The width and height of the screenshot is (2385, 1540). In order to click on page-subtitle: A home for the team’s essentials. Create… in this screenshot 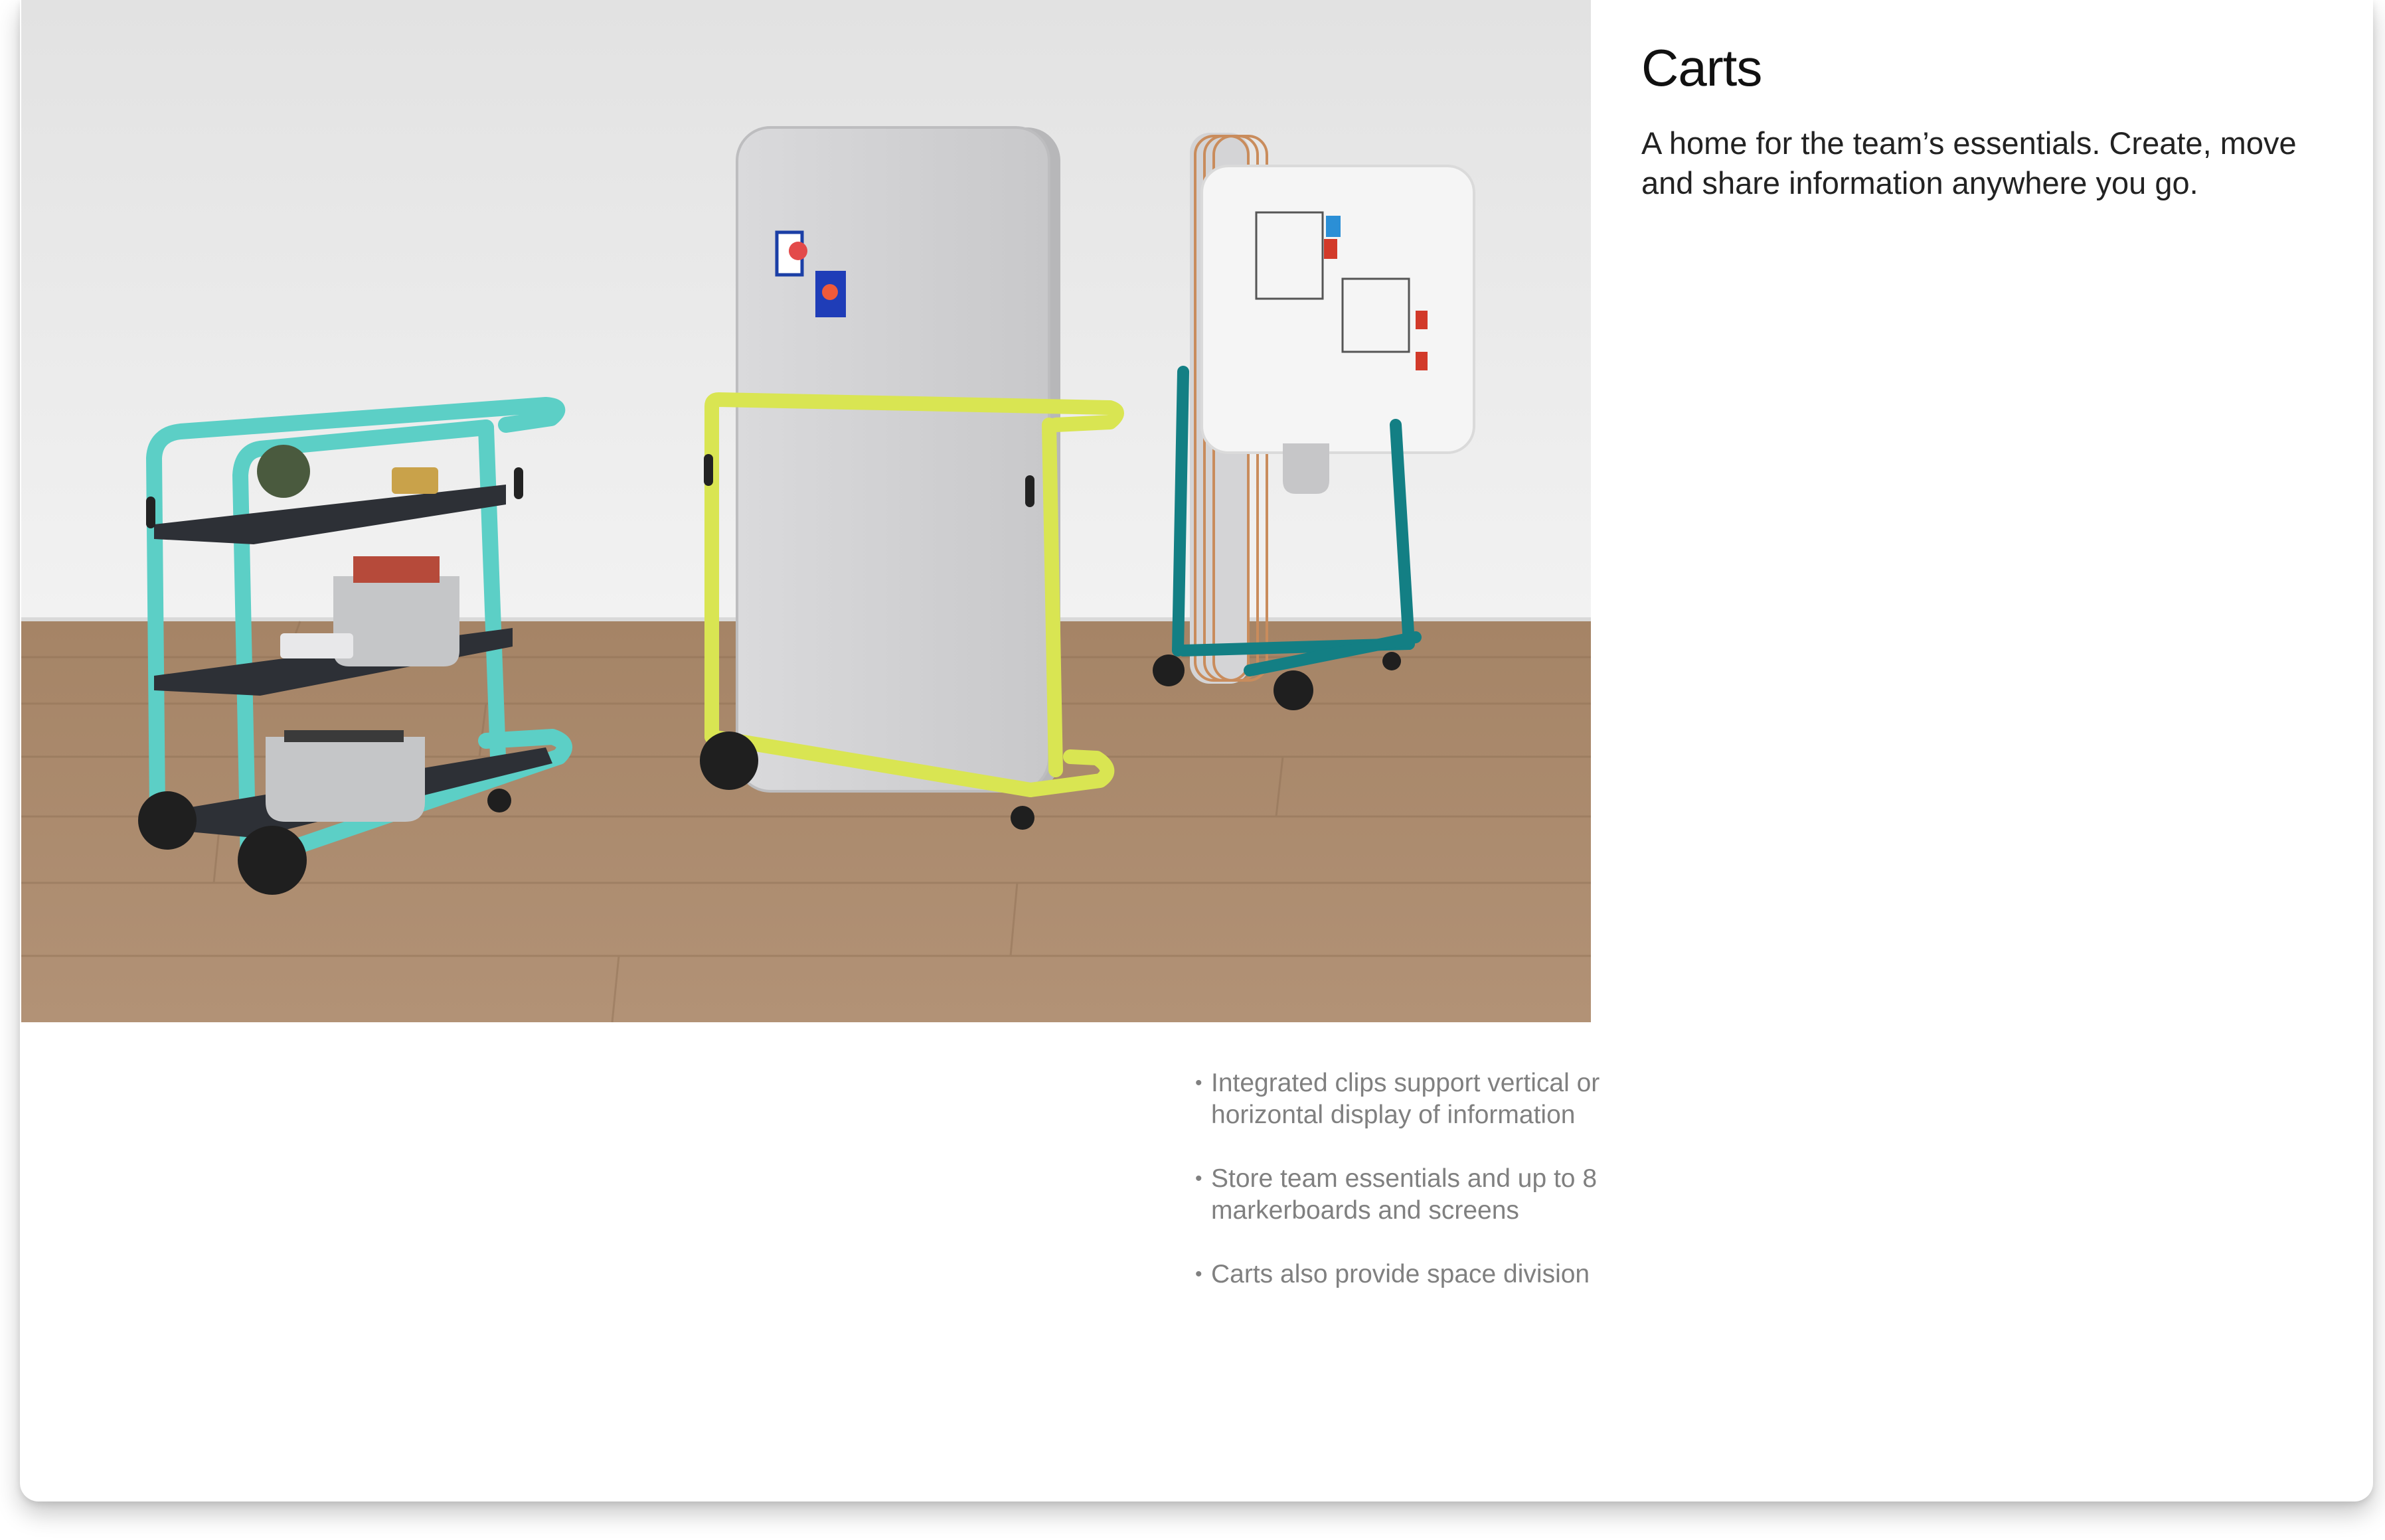, I will do `click(1969, 163)`.